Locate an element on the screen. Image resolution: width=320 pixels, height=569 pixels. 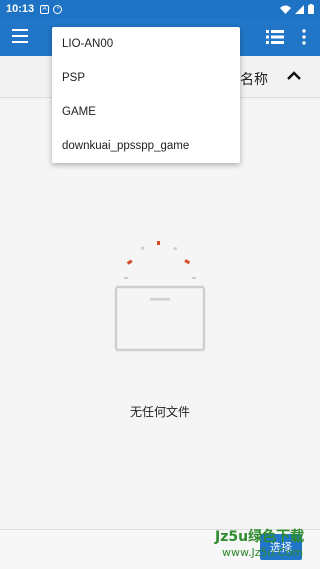
signal-icon is located at coordinates (299, 9).